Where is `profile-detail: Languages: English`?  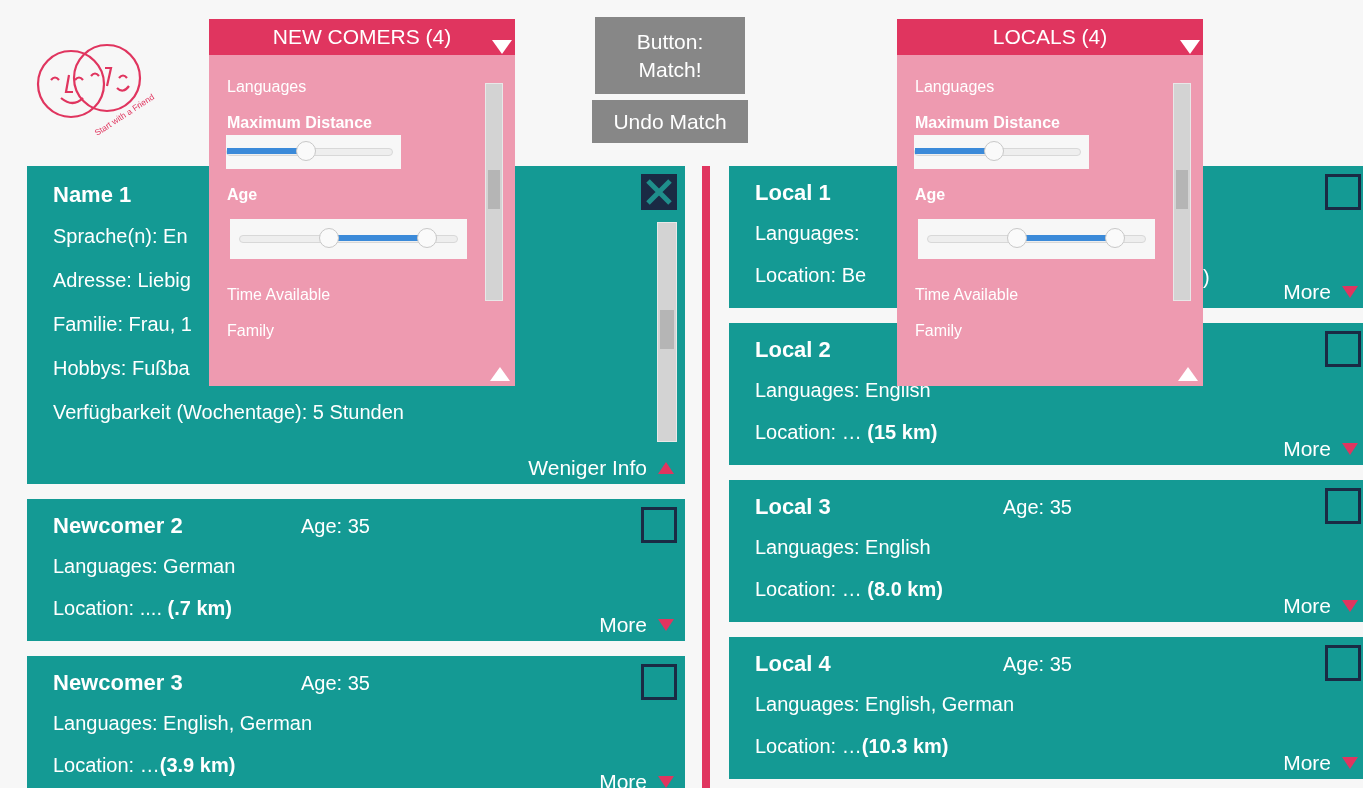 profile-detail: Languages: English is located at coordinates (843, 547).